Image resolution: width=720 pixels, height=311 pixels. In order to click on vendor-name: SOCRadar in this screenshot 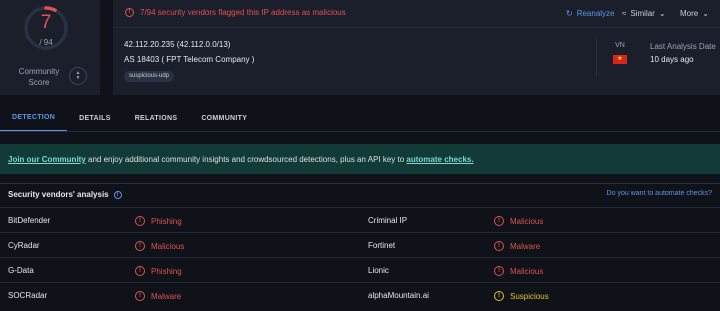, I will do `click(28, 295)`.